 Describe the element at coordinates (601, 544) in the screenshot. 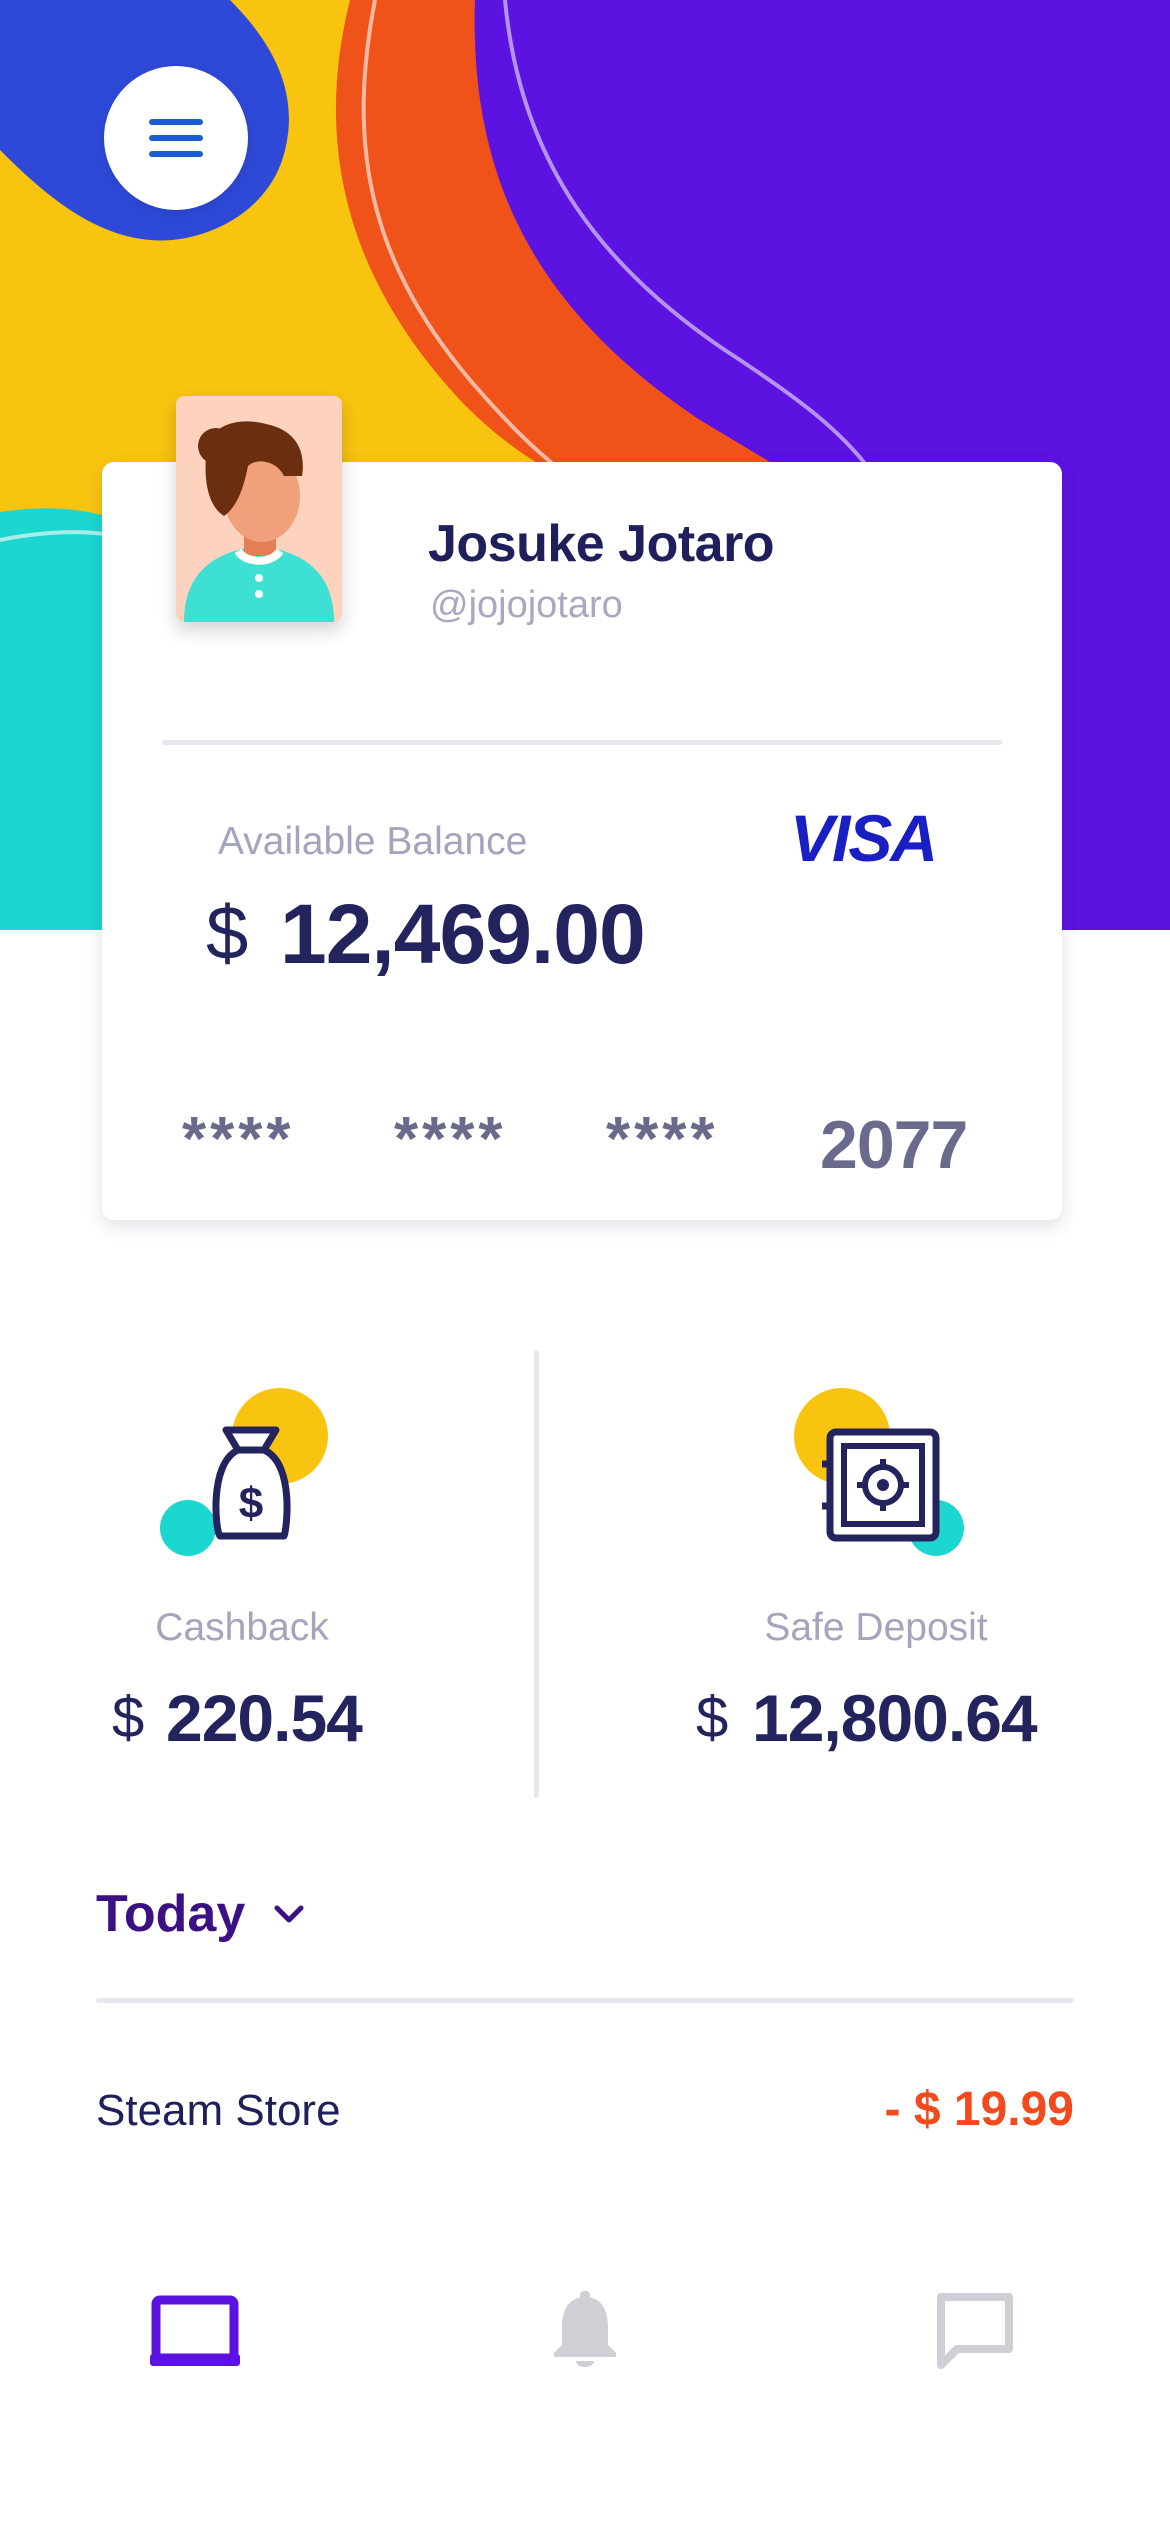

I see `profile-name: Josuke Jotaro` at that location.